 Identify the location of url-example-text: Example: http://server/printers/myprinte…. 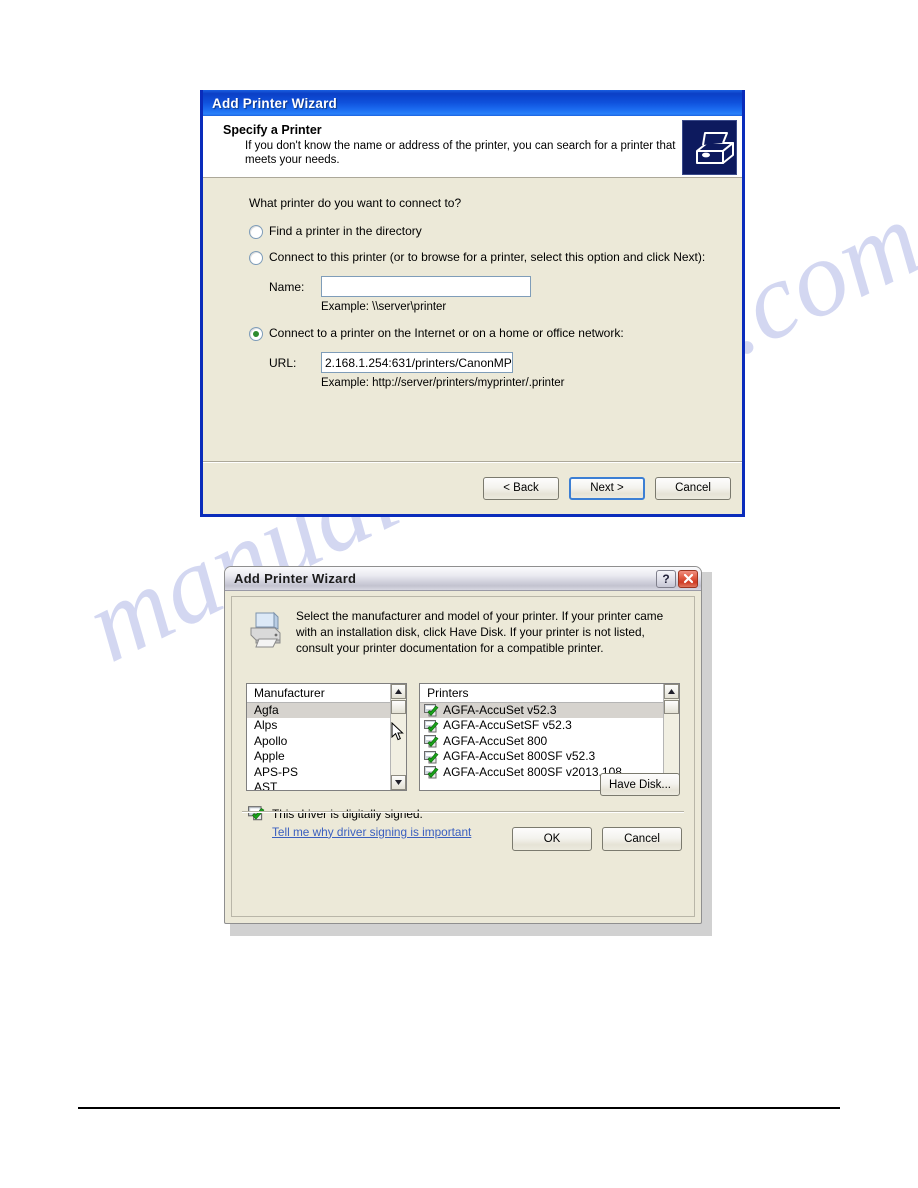
(443, 383).